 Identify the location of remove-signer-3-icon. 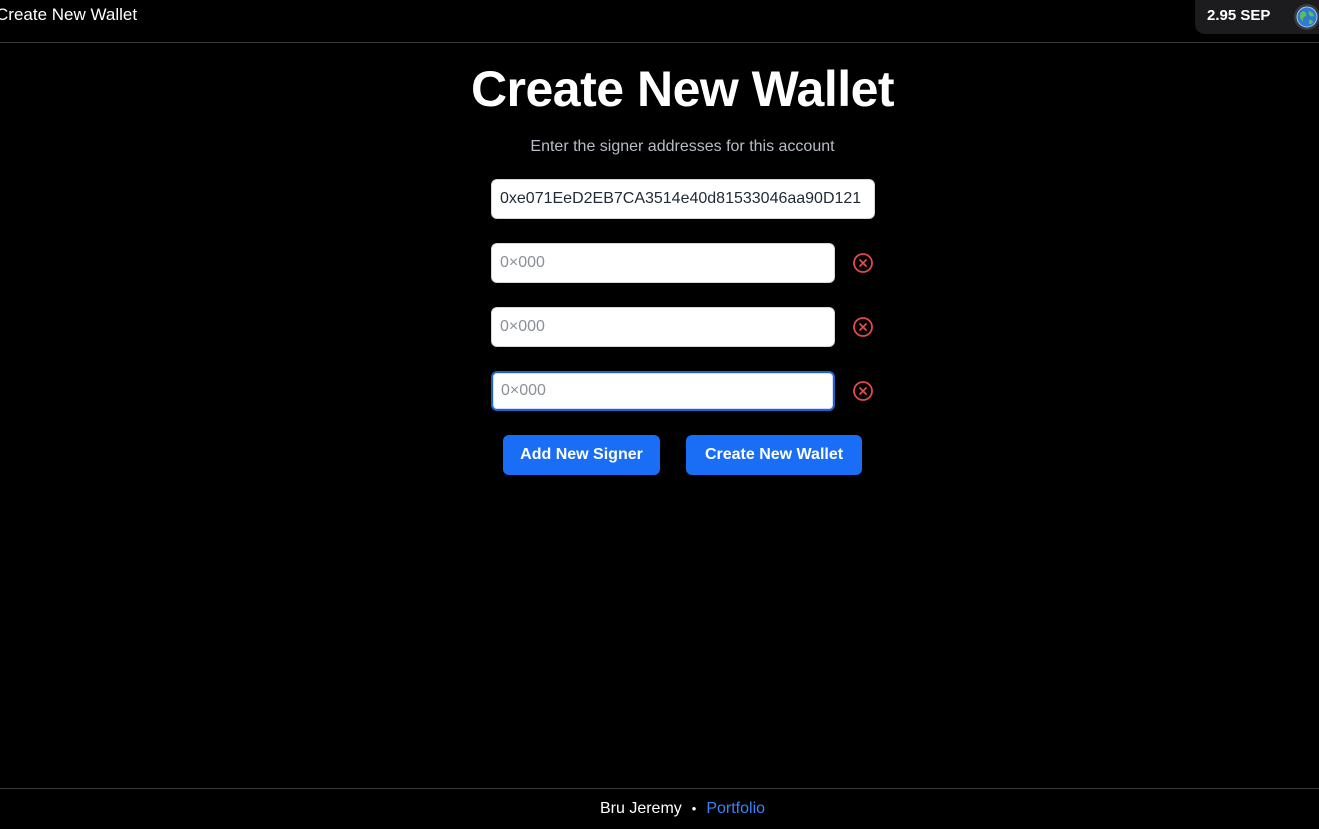
(863, 327).